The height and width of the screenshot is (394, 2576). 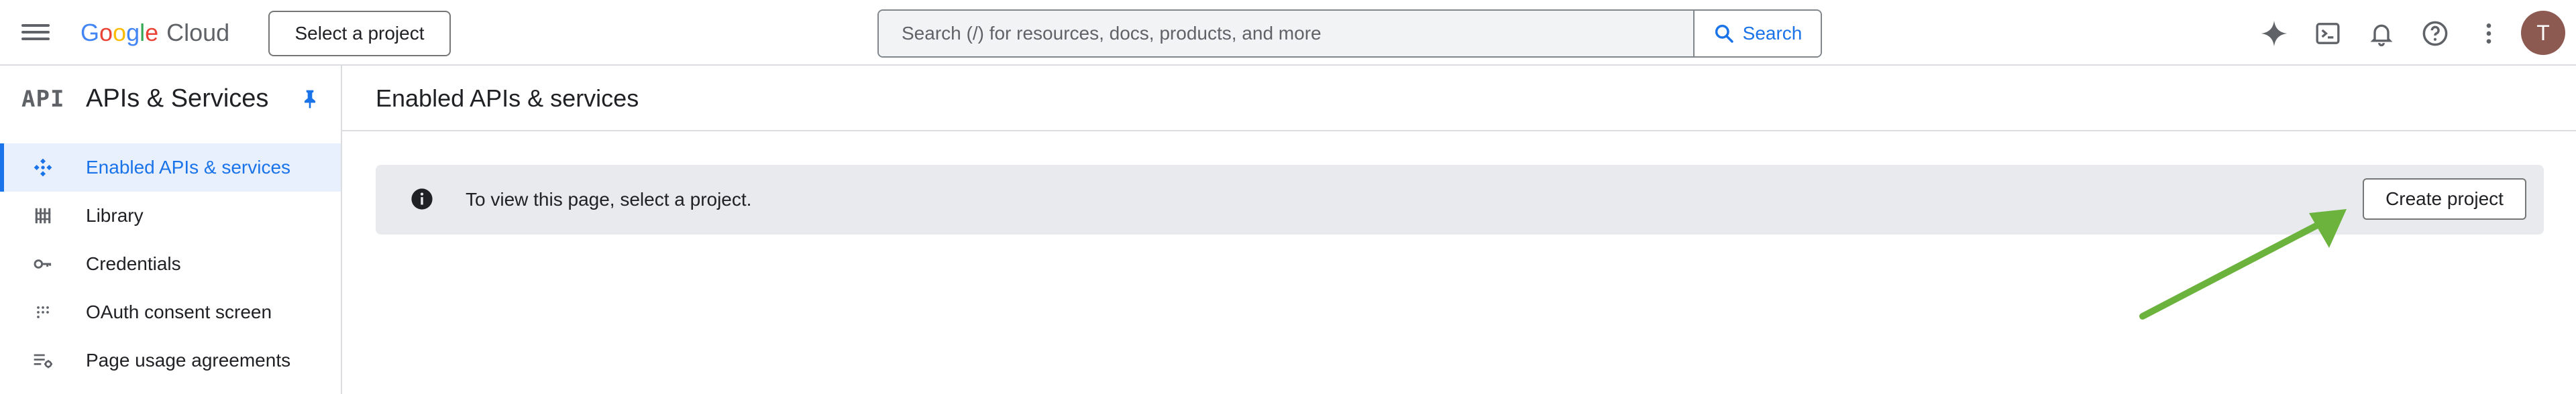 What do you see at coordinates (170, 216) in the screenshot?
I see `sidebar-item-library: Library` at bounding box center [170, 216].